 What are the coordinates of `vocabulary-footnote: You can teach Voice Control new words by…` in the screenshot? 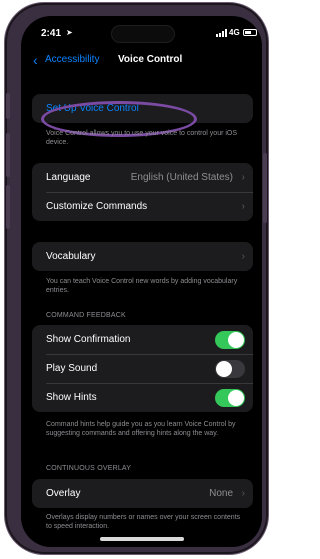 It's located at (142, 286).